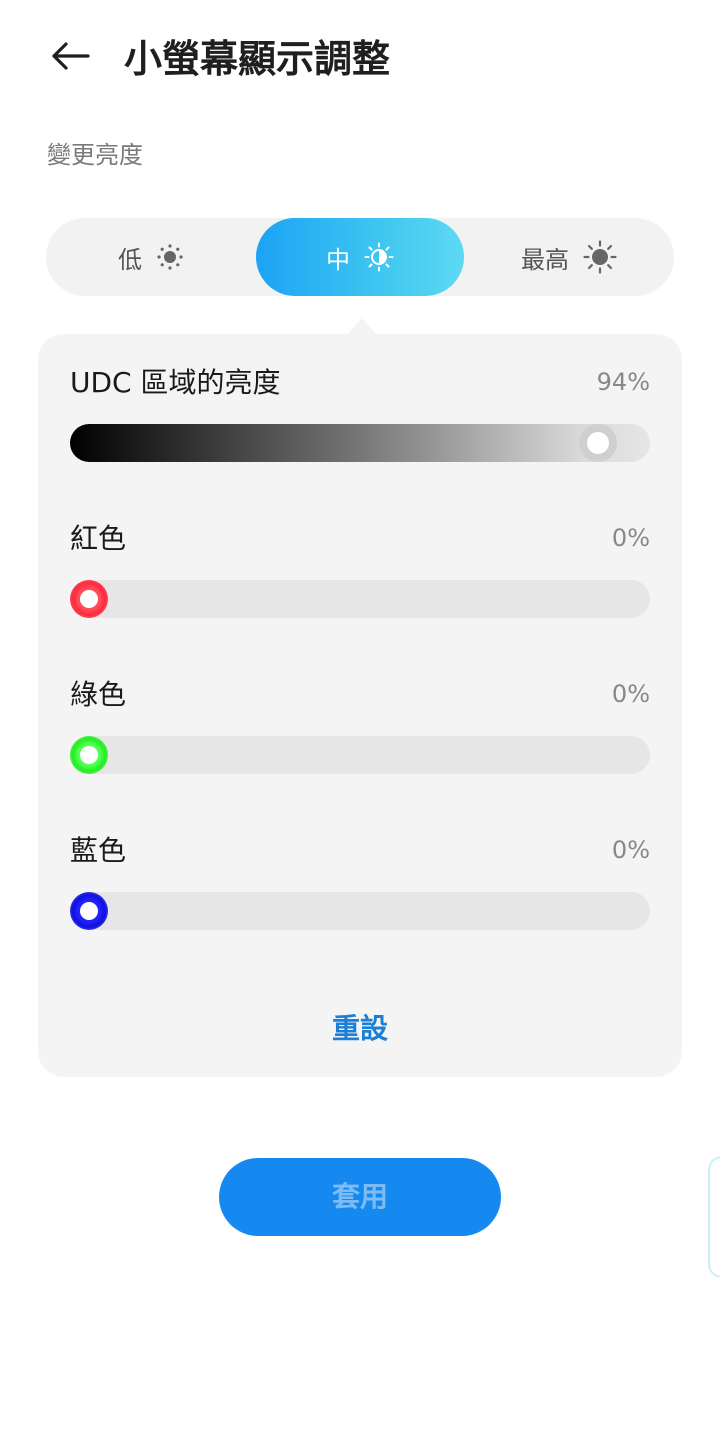 The height and width of the screenshot is (1442, 720). What do you see at coordinates (545, 259) in the screenshot?
I see `brightness-option-label: 最高` at bounding box center [545, 259].